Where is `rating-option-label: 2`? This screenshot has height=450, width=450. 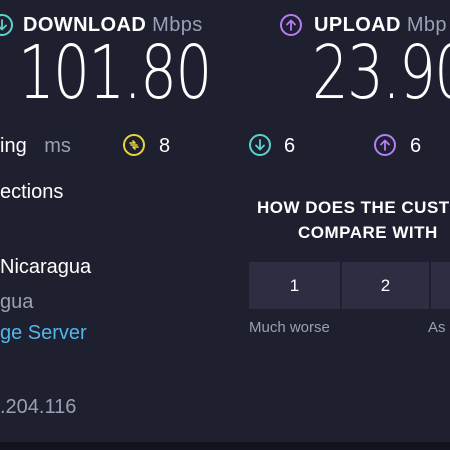
rating-option-label: 2 is located at coordinates (385, 285).